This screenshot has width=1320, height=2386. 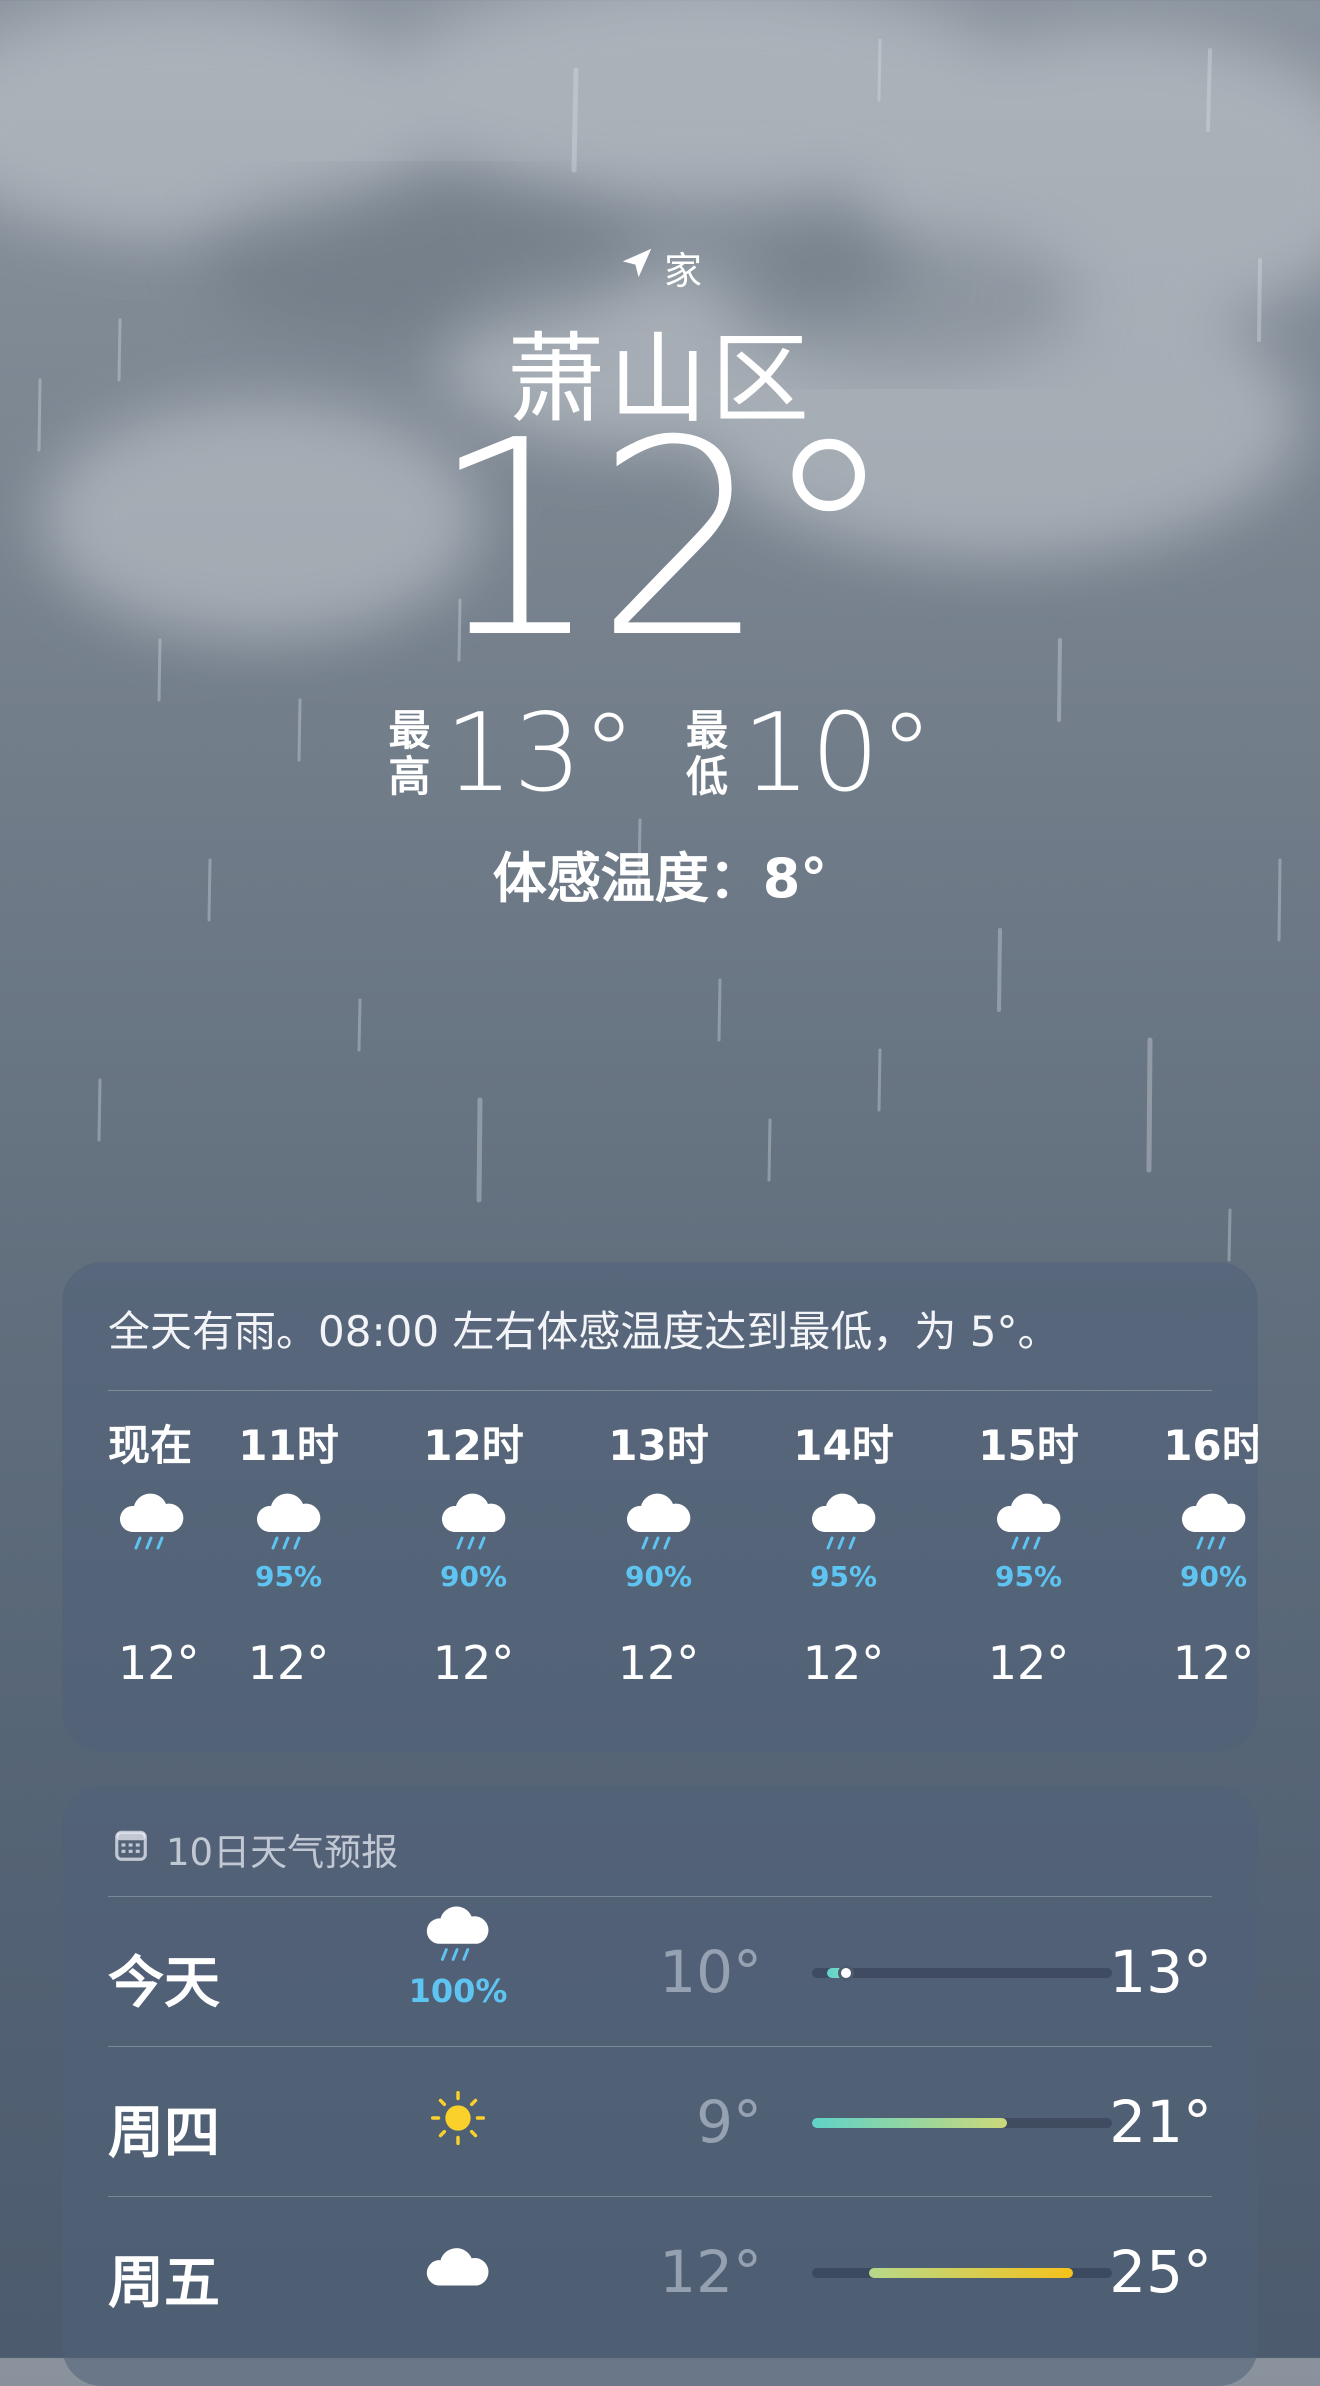 I want to click on hour-time: 13时, so click(x=658, y=1445).